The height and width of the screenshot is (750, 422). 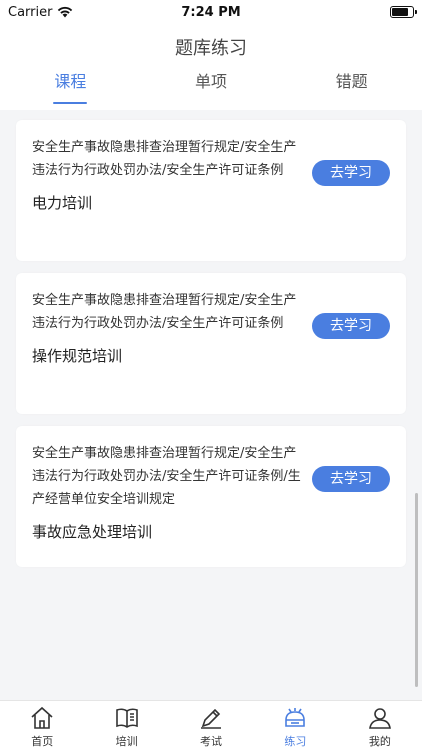 I want to click on tabbar-practice: 练习, so click(x=295, y=725).